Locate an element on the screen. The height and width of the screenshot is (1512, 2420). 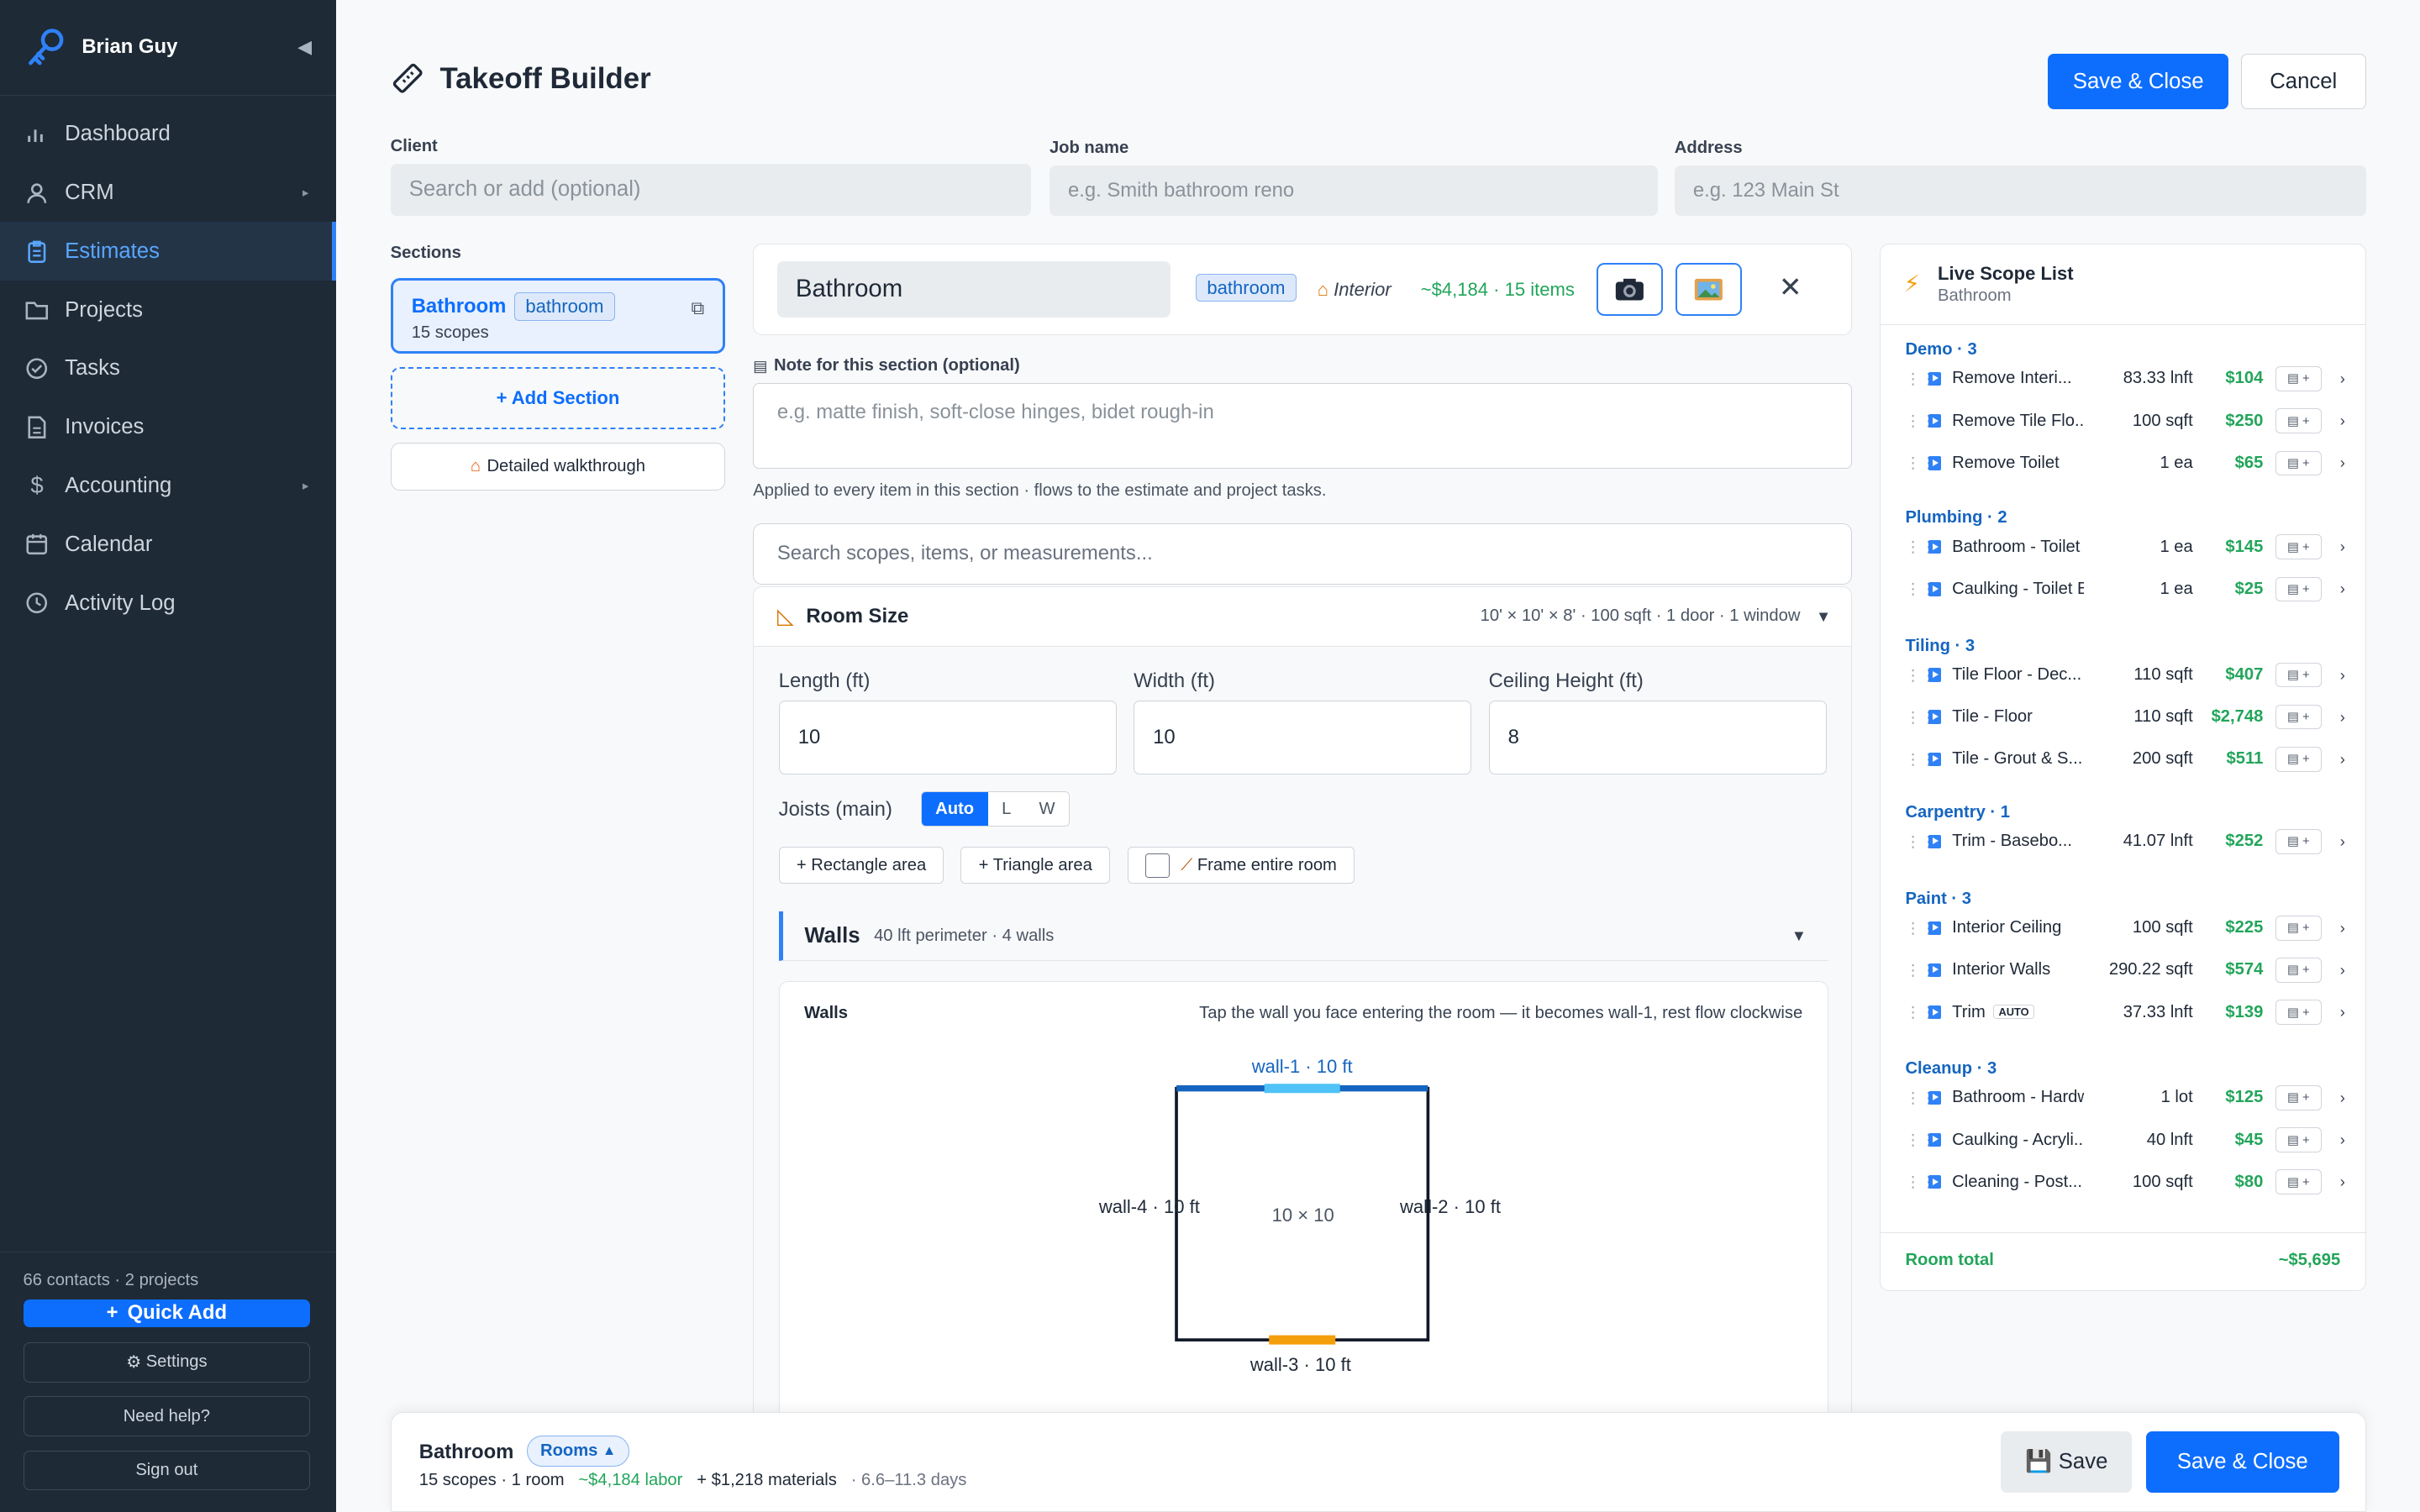
wall-3-label: wall-3 · 10 ft is located at coordinates (1300, 1365).